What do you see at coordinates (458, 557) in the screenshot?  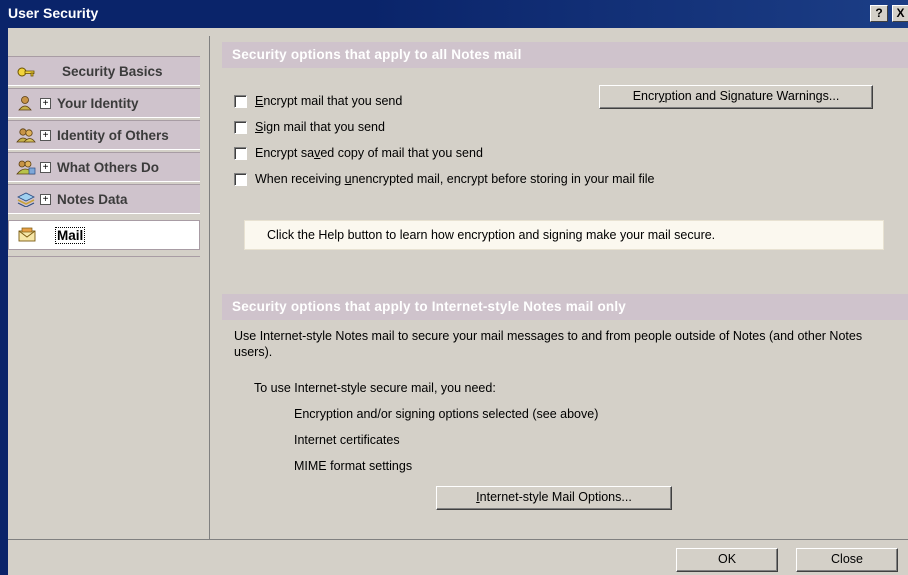 I see `button-bar: OK Close` at bounding box center [458, 557].